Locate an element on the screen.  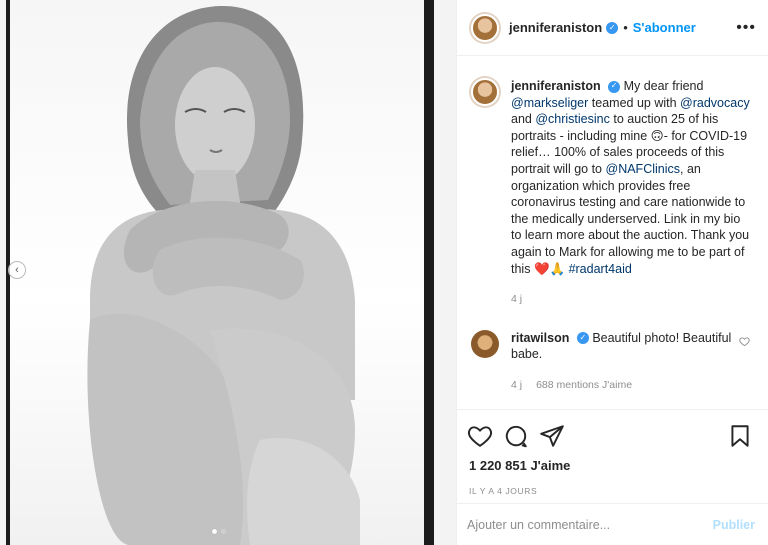
publish-button: Publier is located at coordinates (734, 525).